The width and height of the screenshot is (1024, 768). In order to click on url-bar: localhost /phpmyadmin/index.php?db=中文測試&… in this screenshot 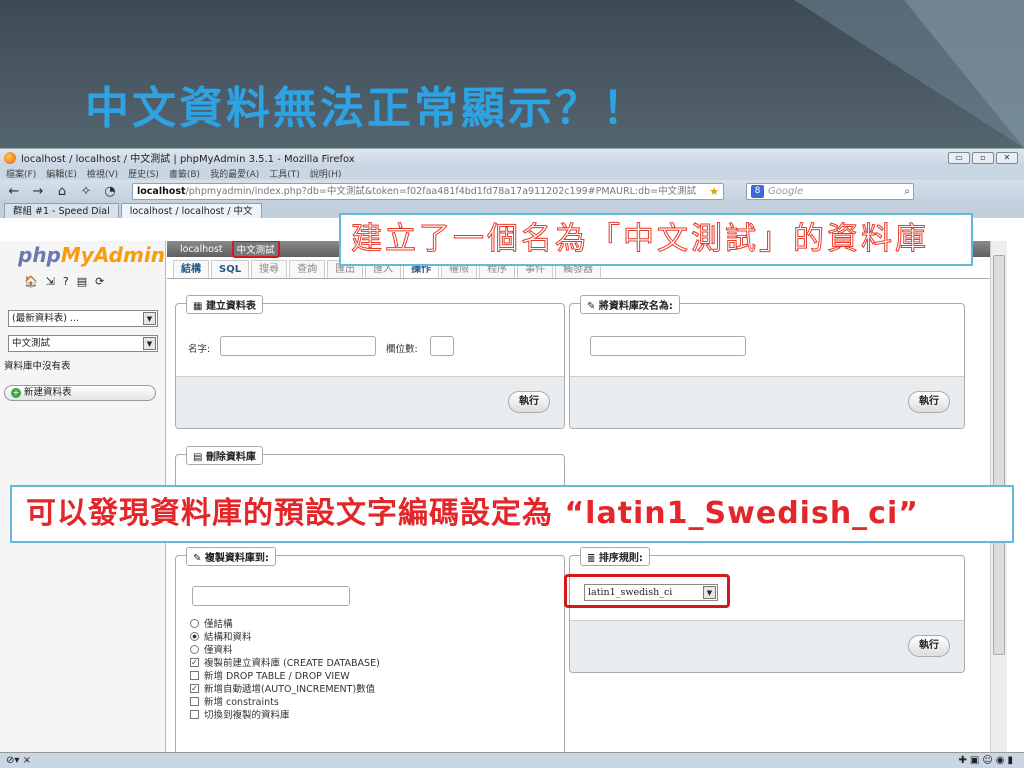, I will do `click(428, 191)`.